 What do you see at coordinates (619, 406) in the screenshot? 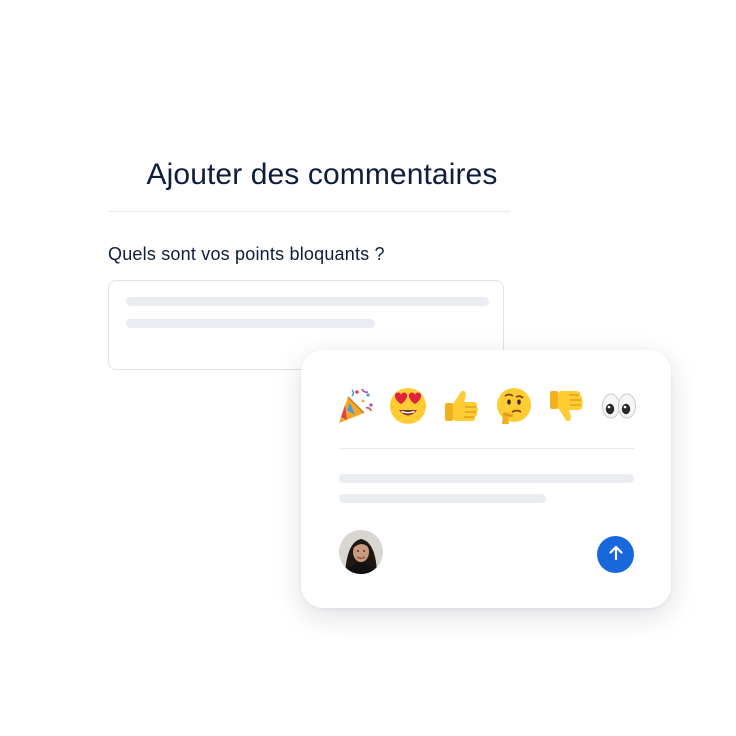
I see `eyes-icon` at bounding box center [619, 406].